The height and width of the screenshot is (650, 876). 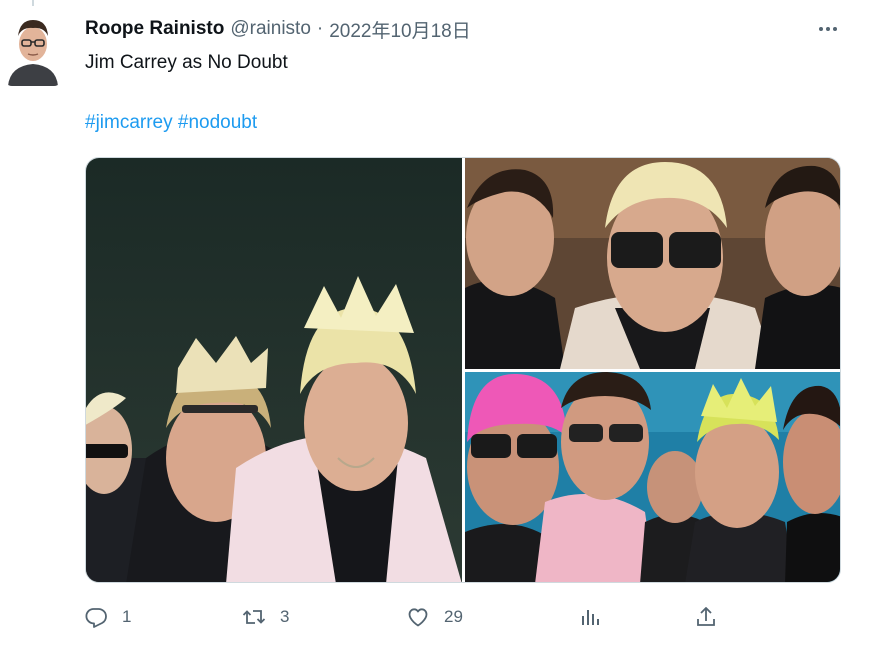 I want to click on bar-chart-icon, so click(x=590, y=617).